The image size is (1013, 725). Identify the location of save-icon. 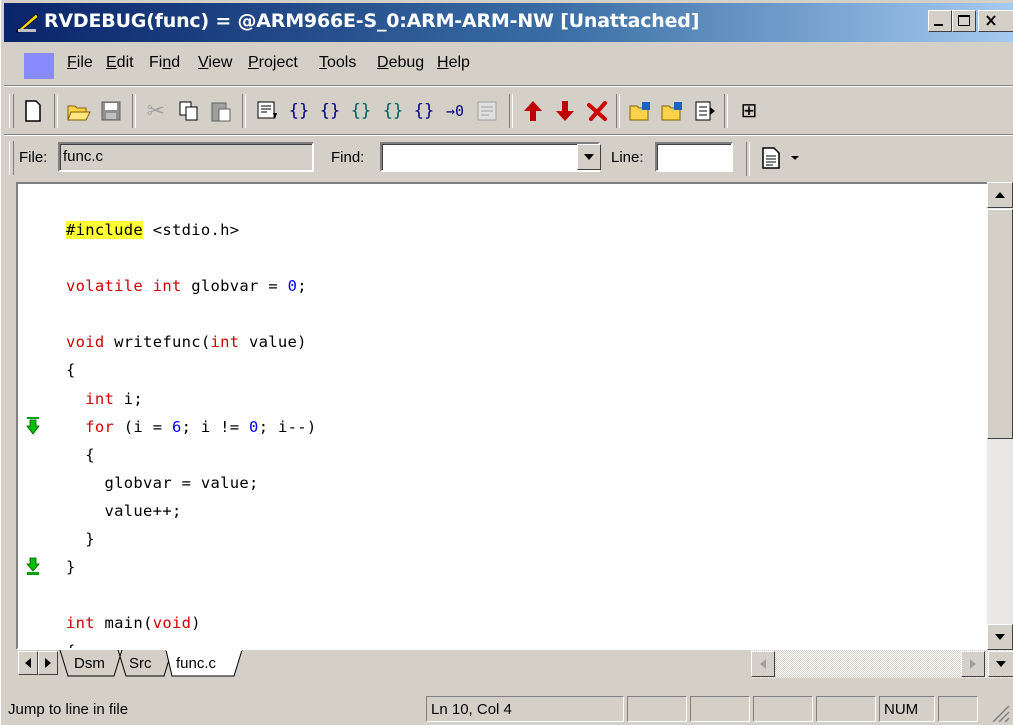
(111, 111).